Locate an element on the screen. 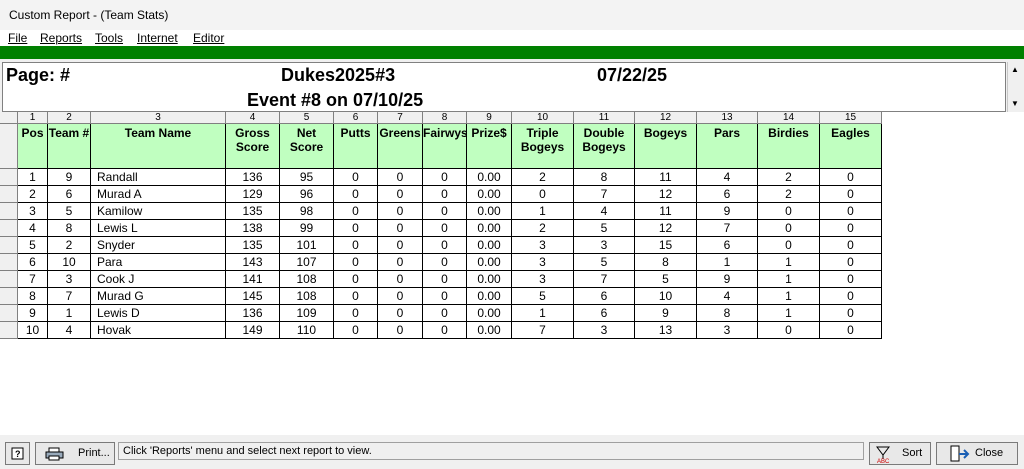 The image size is (1024, 469). table-cell: 149 is located at coordinates (253, 330).